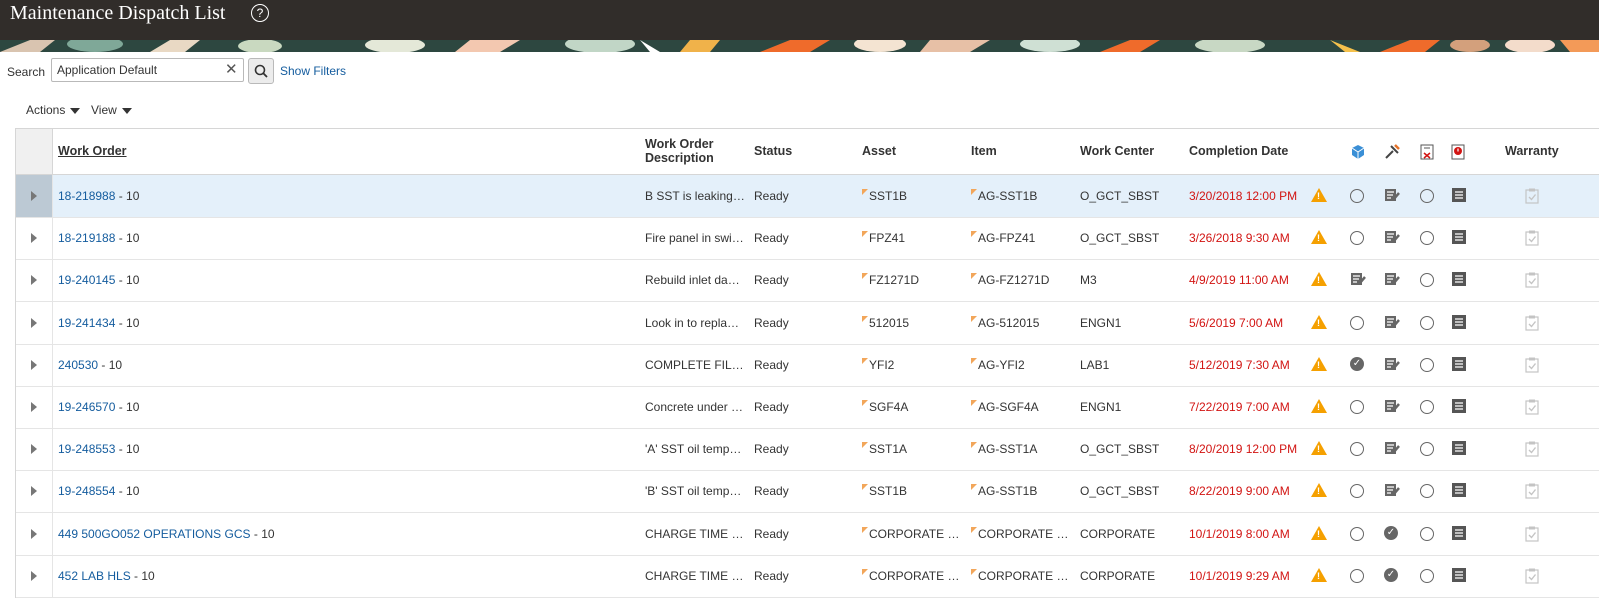 Image resolution: width=1599 pixels, height=614 pixels. What do you see at coordinates (773, 151) in the screenshot?
I see `column-status: Status` at bounding box center [773, 151].